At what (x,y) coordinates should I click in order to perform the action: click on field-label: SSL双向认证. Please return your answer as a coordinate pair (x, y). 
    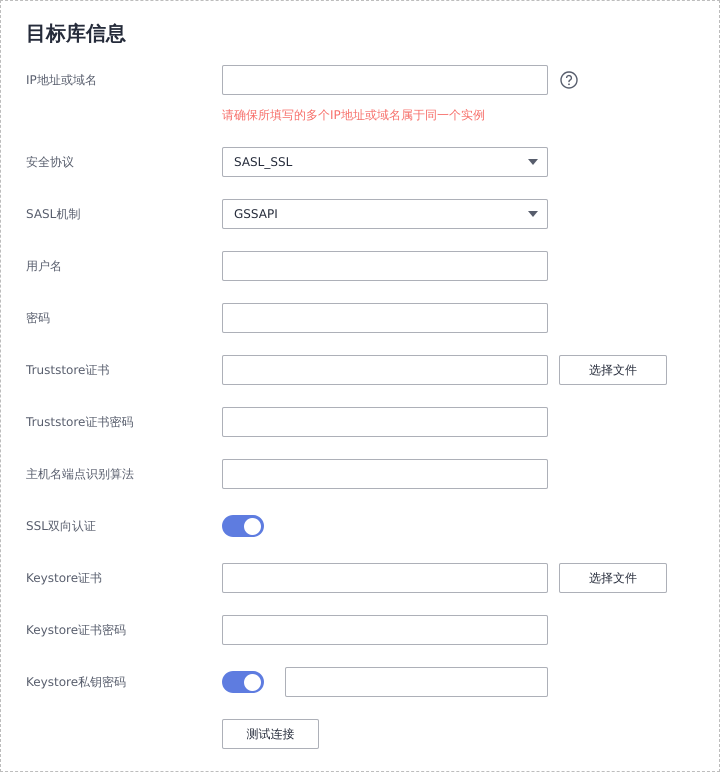
    Looking at the image, I should click on (61, 526).